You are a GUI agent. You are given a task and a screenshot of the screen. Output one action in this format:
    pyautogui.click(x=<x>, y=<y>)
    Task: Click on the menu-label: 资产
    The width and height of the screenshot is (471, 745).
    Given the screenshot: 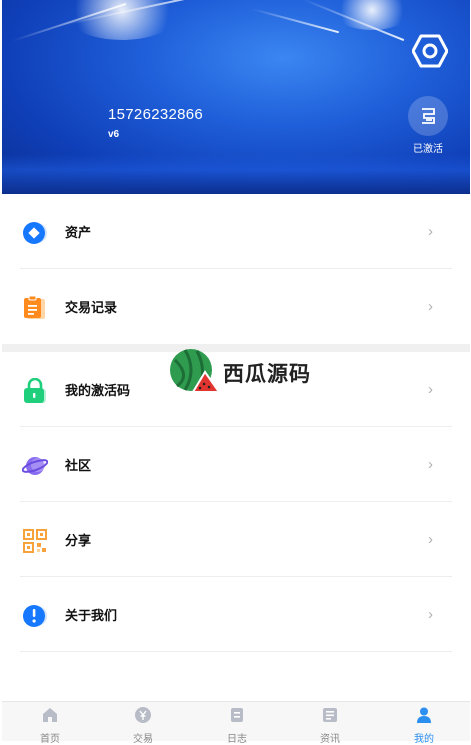 What is the action you would take?
    pyautogui.click(x=78, y=232)
    